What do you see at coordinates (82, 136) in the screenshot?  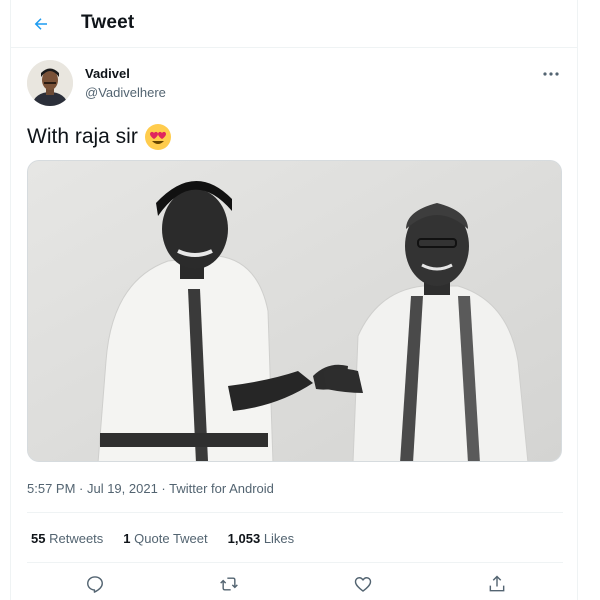 I see `tweet-text-content: With raja sir` at bounding box center [82, 136].